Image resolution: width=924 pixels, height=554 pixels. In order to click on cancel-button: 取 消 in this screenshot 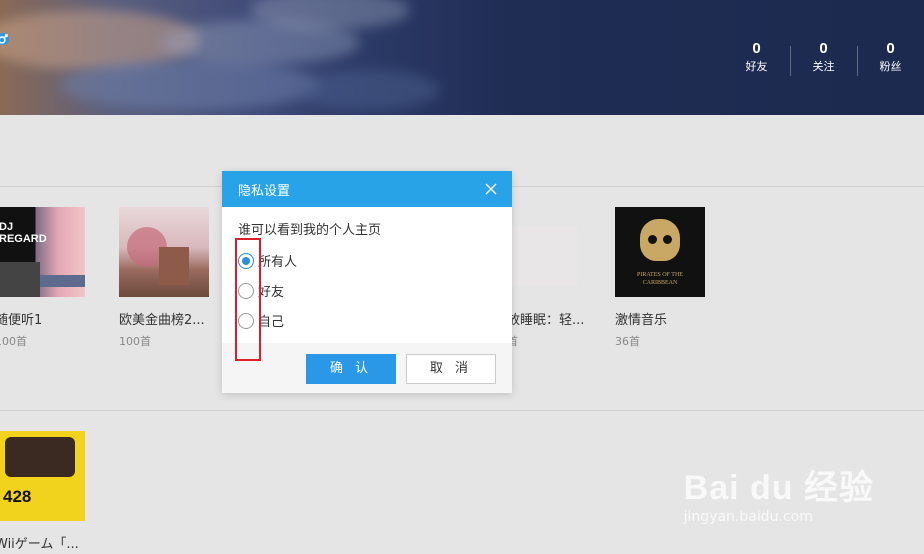, I will do `click(451, 369)`.